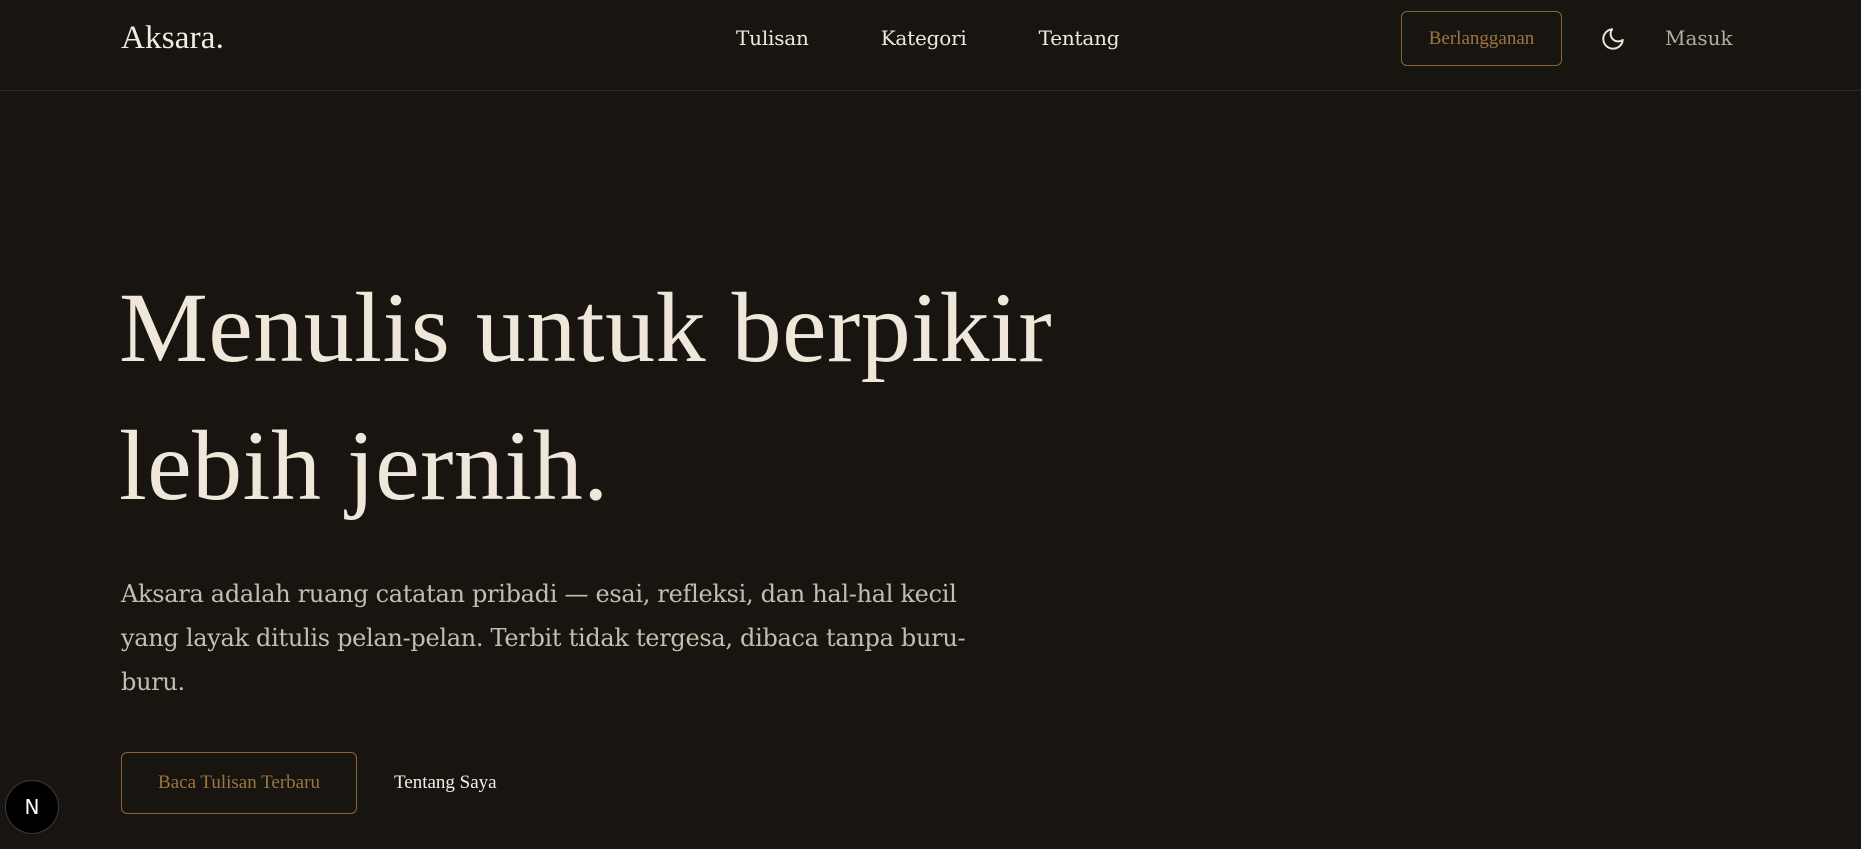 This screenshot has width=1861, height=849. I want to click on main-nav: Tulisan Kategori Tentang, so click(928, 38).